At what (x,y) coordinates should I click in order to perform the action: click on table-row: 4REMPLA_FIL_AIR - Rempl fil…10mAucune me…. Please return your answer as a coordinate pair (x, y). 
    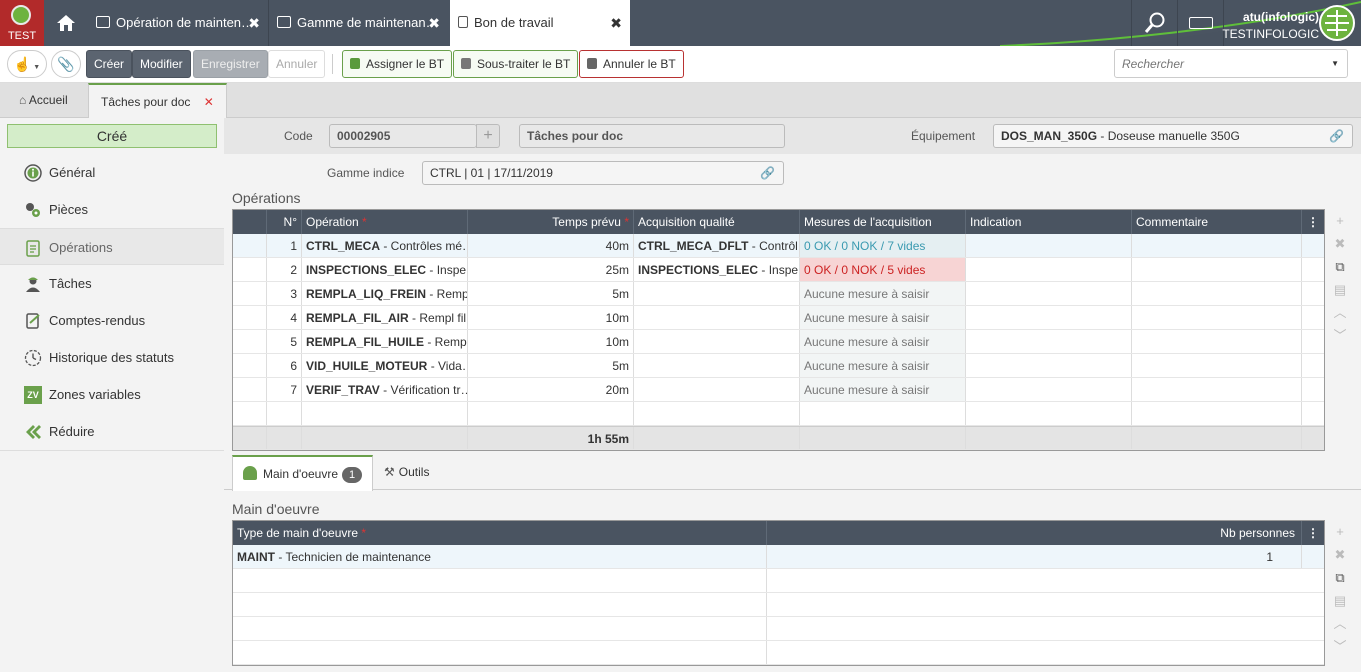
    Looking at the image, I should click on (778, 318).